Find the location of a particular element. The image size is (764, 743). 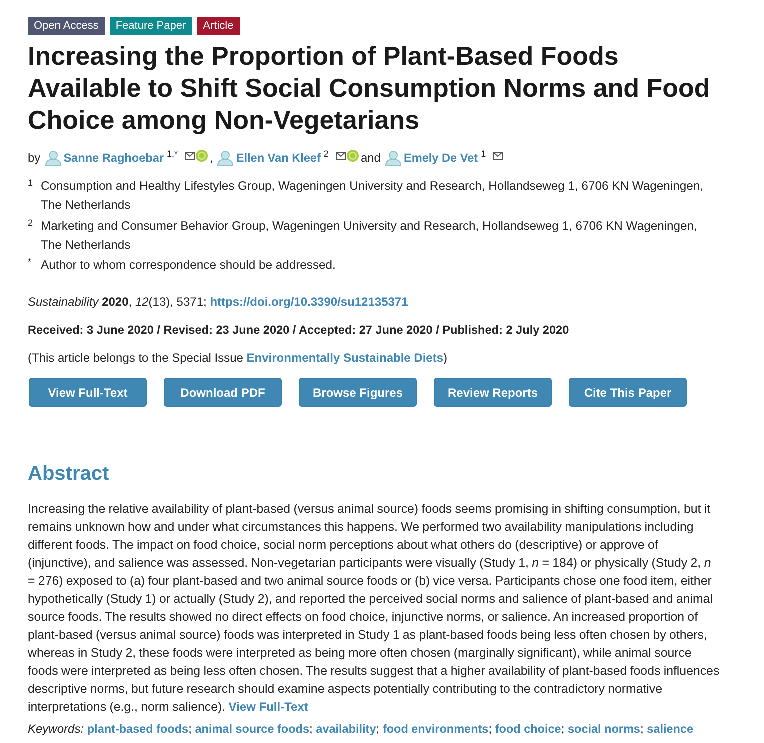

special-issue-link: Environmentally Sustainable Diets is located at coordinates (345, 358).